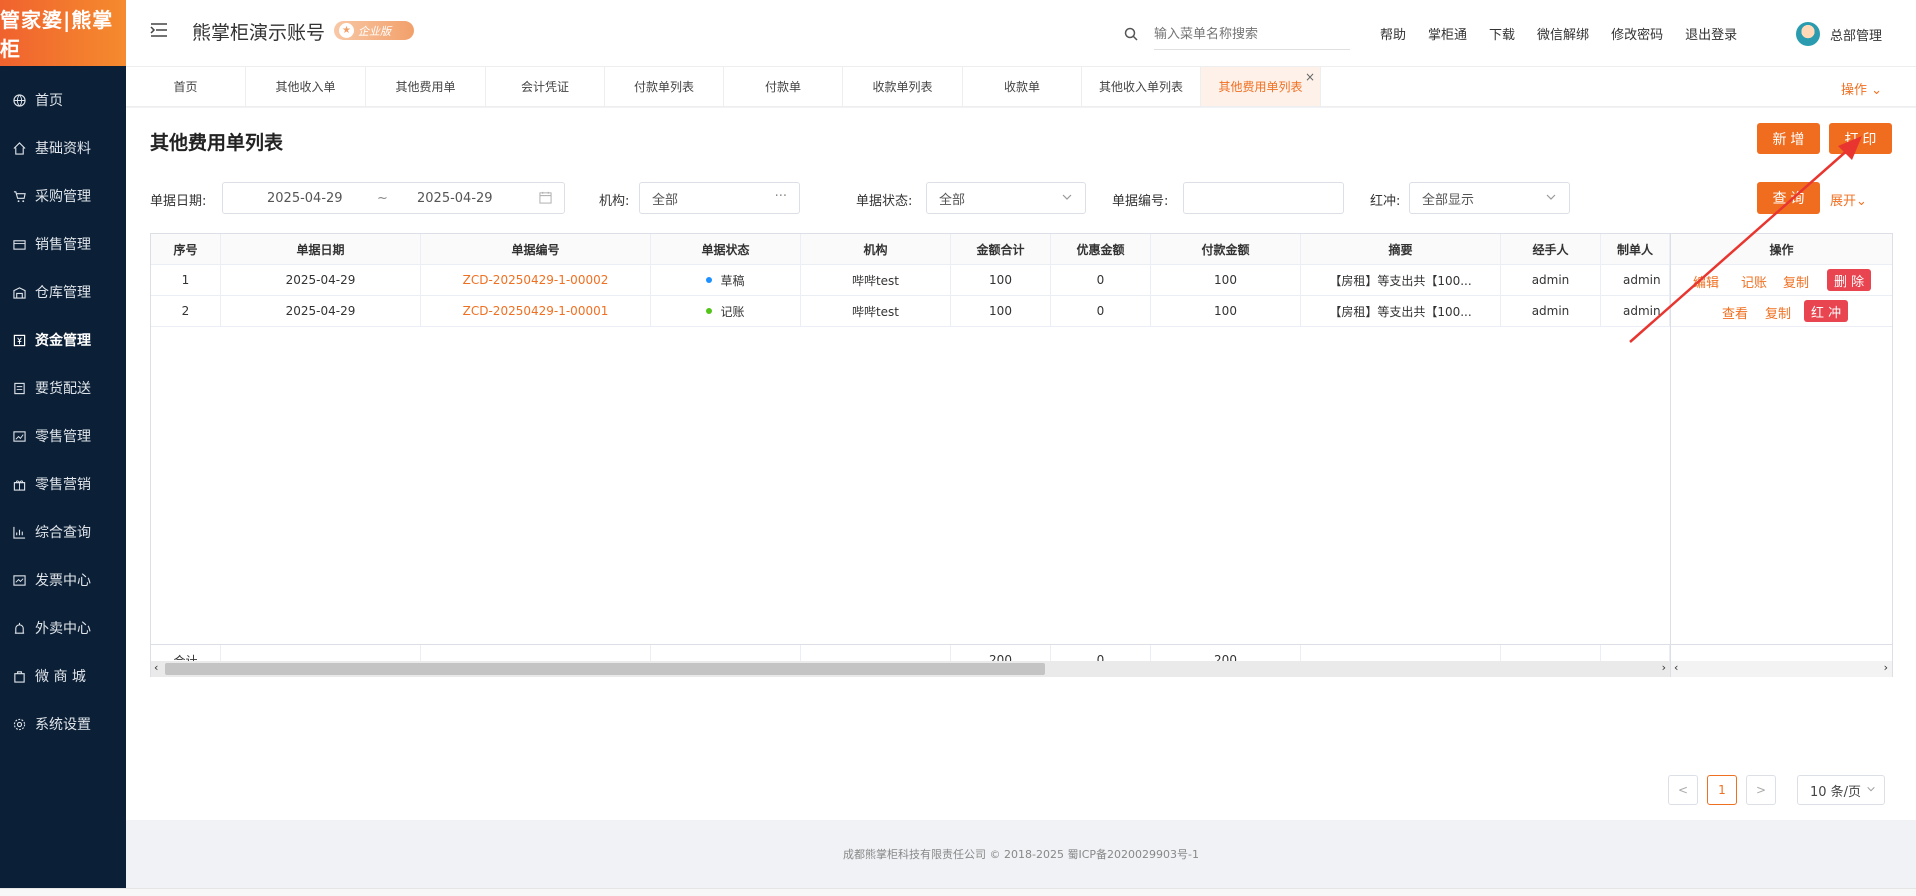 This screenshot has width=1916, height=896. I want to click on close-icon: ×, so click(1310, 77).